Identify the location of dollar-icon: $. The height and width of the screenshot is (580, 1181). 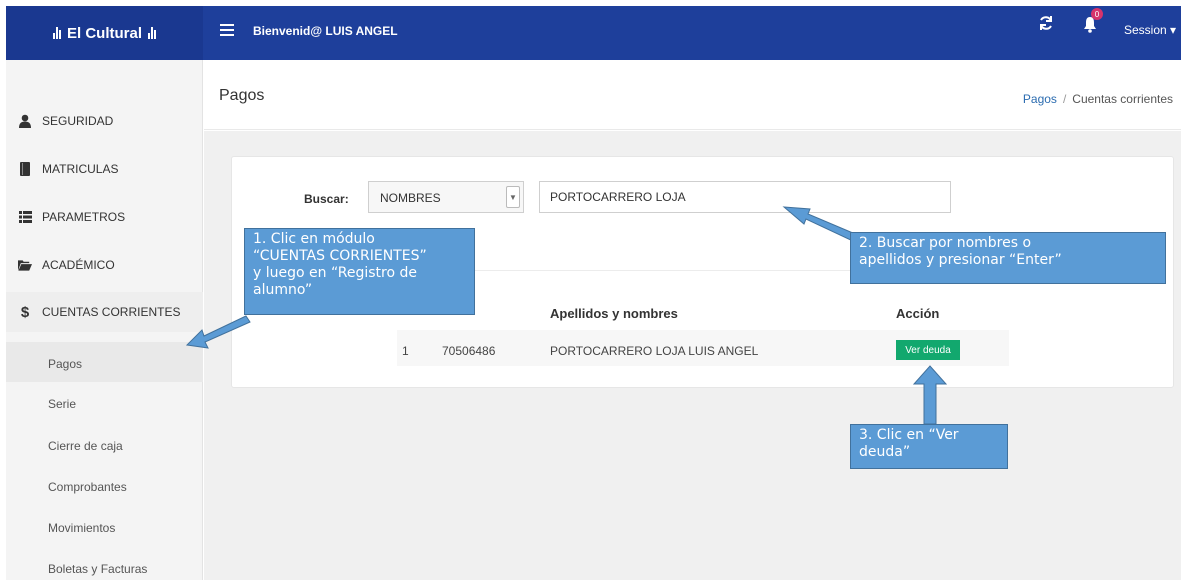
(25, 312).